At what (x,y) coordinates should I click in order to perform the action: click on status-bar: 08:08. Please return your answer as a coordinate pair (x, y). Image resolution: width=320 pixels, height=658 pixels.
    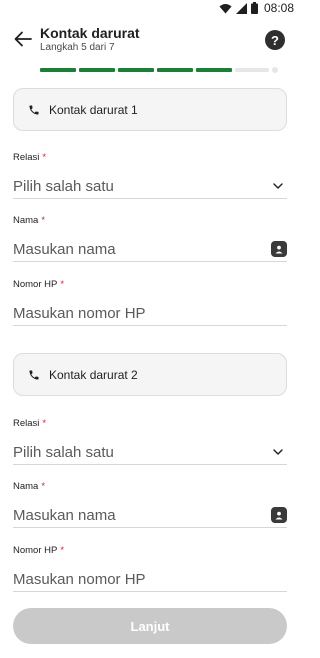
    Looking at the image, I should click on (150, 8).